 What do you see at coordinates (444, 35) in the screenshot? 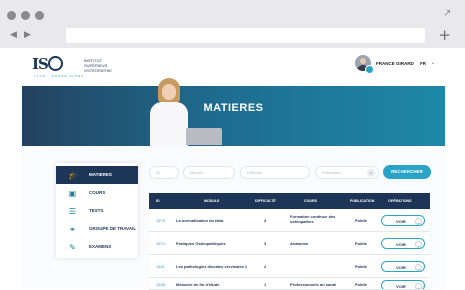
I see `new-tab-icon: +` at bounding box center [444, 35].